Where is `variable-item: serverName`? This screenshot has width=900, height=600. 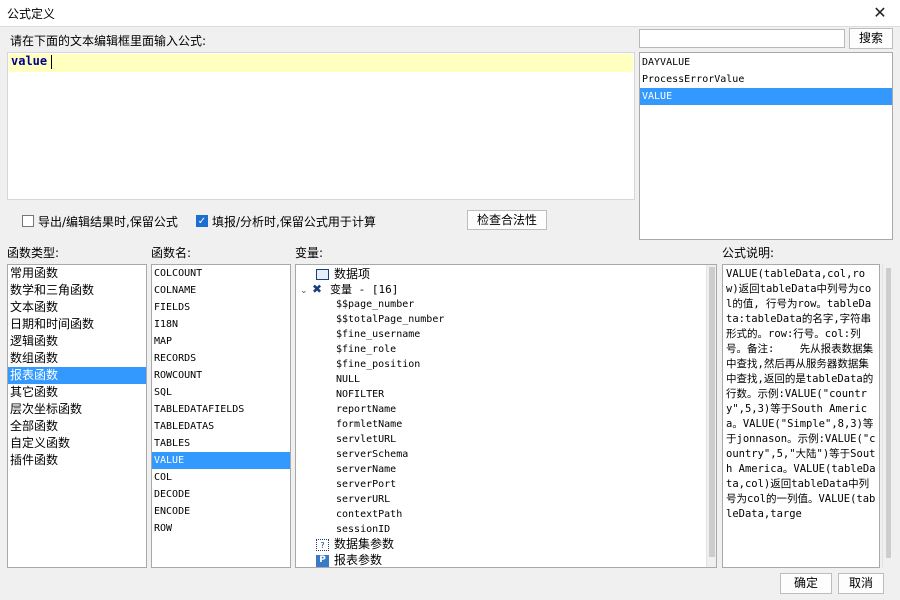 variable-item: serverName is located at coordinates (390, 469).